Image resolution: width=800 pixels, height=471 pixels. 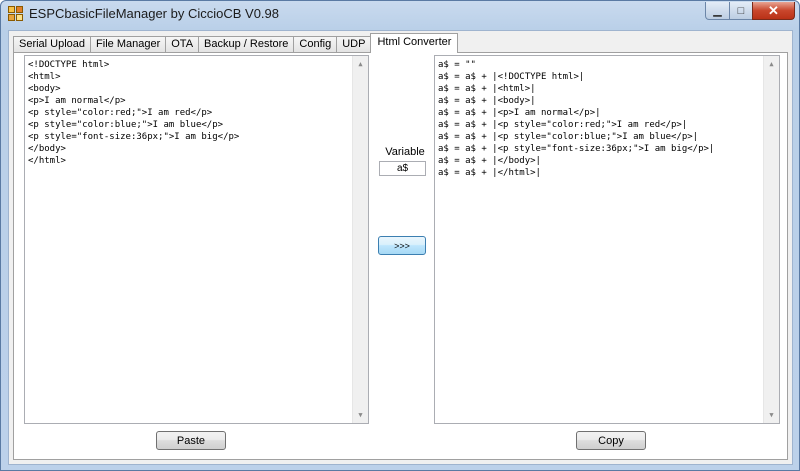 What do you see at coordinates (182, 44) in the screenshot?
I see `tab-ota: OTA` at bounding box center [182, 44].